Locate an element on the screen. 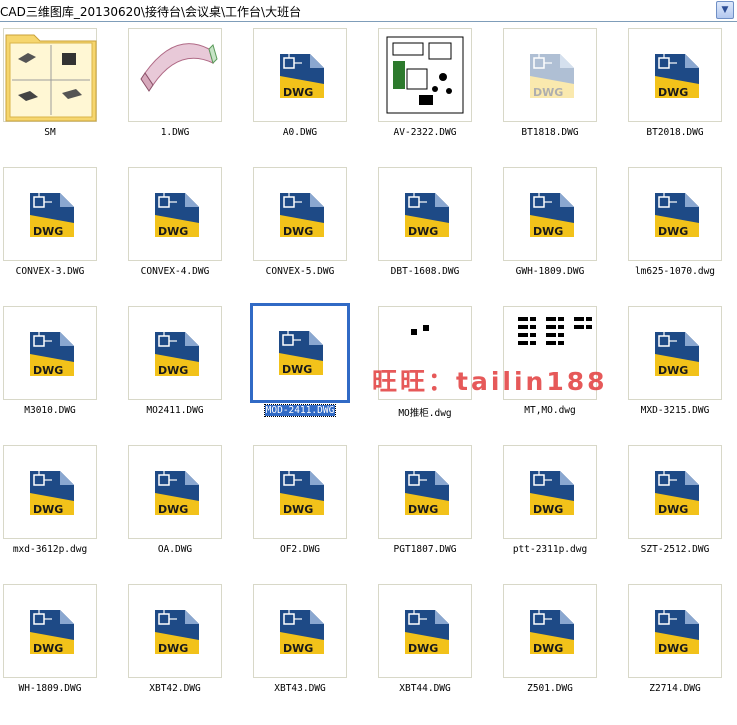 The image size is (737, 725). file-name-label: SZT-2512.DWG is located at coordinates (675, 549).